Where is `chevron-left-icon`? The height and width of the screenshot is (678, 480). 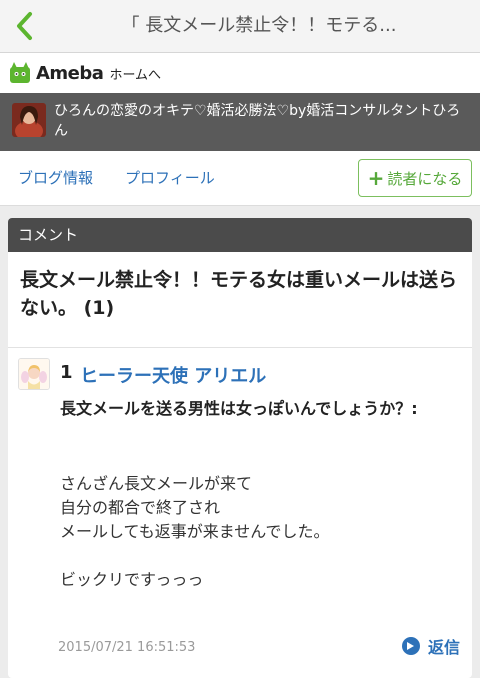
chevron-left-icon is located at coordinates (24, 26).